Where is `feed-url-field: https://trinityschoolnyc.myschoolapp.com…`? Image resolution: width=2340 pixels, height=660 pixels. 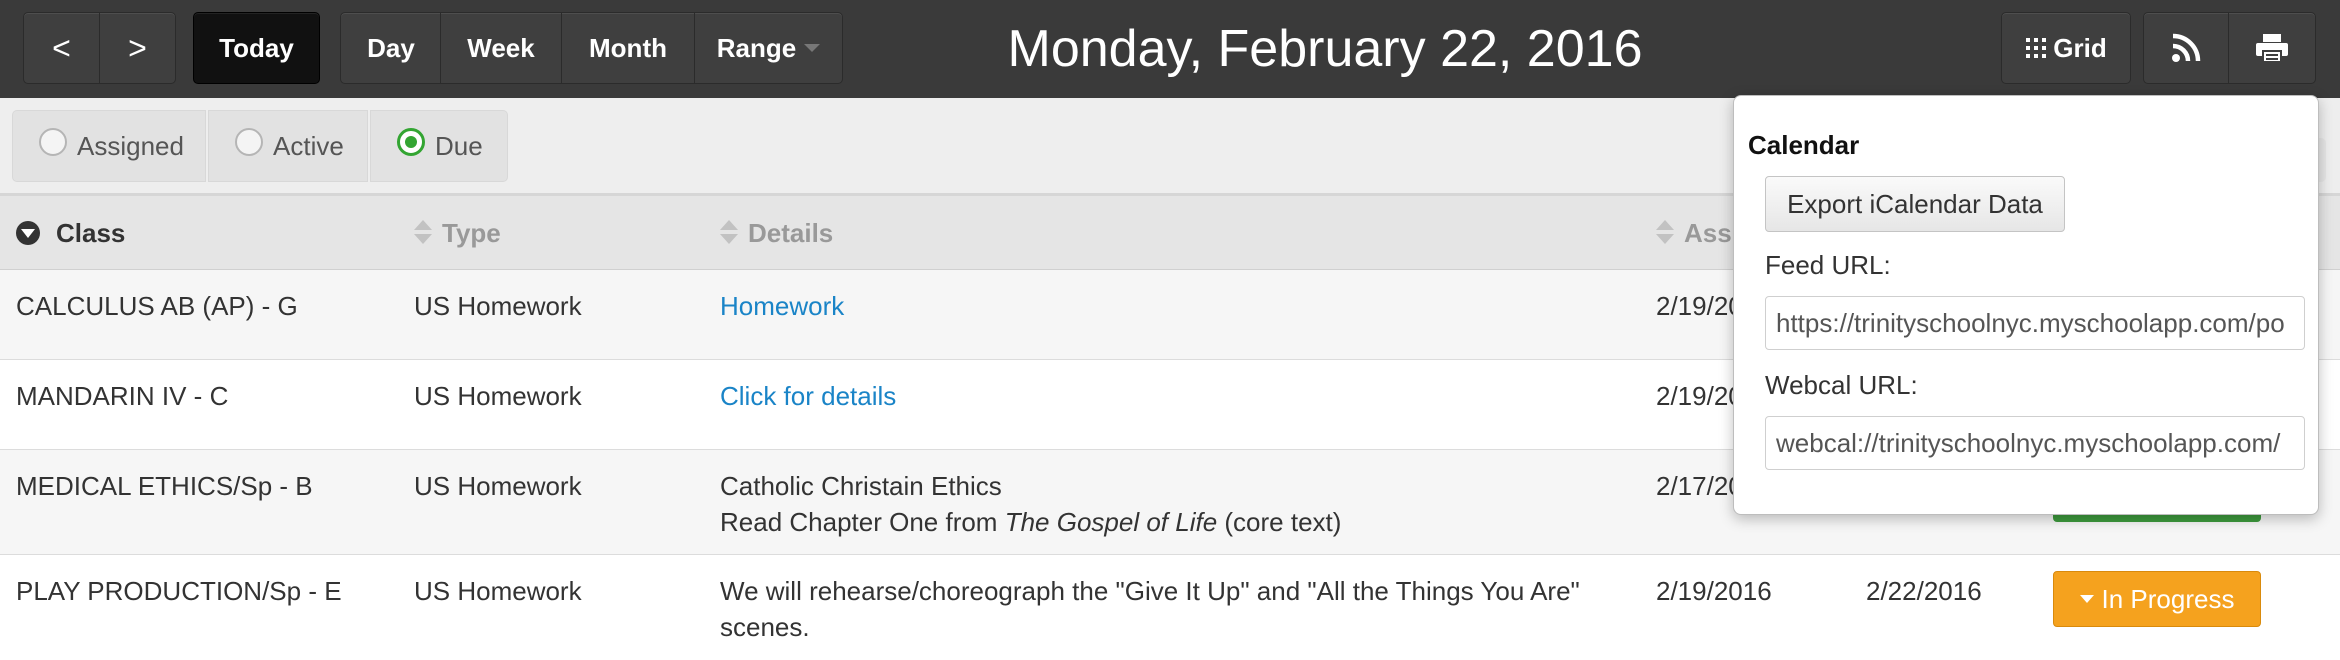 feed-url-field: https://trinityschoolnyc.myschoolapp.com… is located at coordinates (2035, 323).